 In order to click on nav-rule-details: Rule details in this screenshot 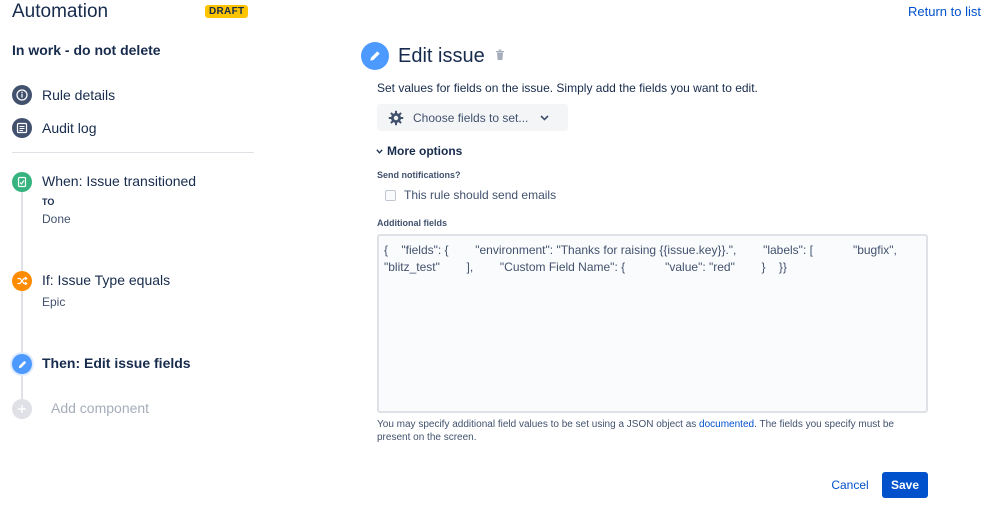, I will do `click(63, 95)`.